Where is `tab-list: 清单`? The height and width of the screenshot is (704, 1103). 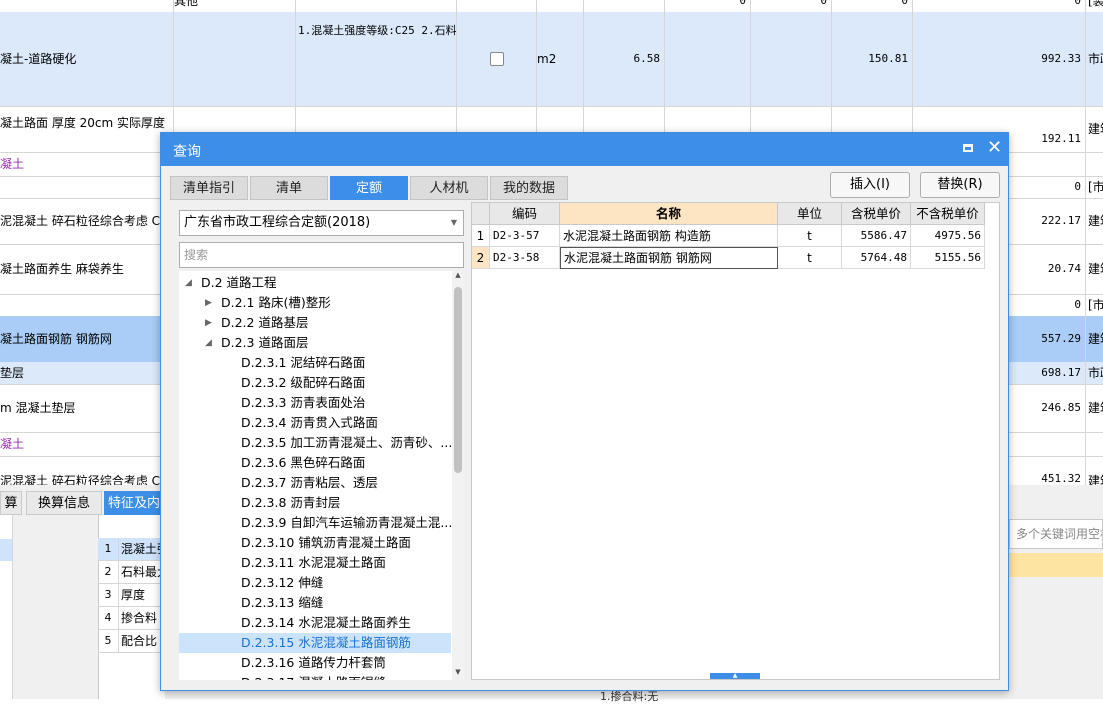 tab-list: 清单 is located at coordinates (289, 188).